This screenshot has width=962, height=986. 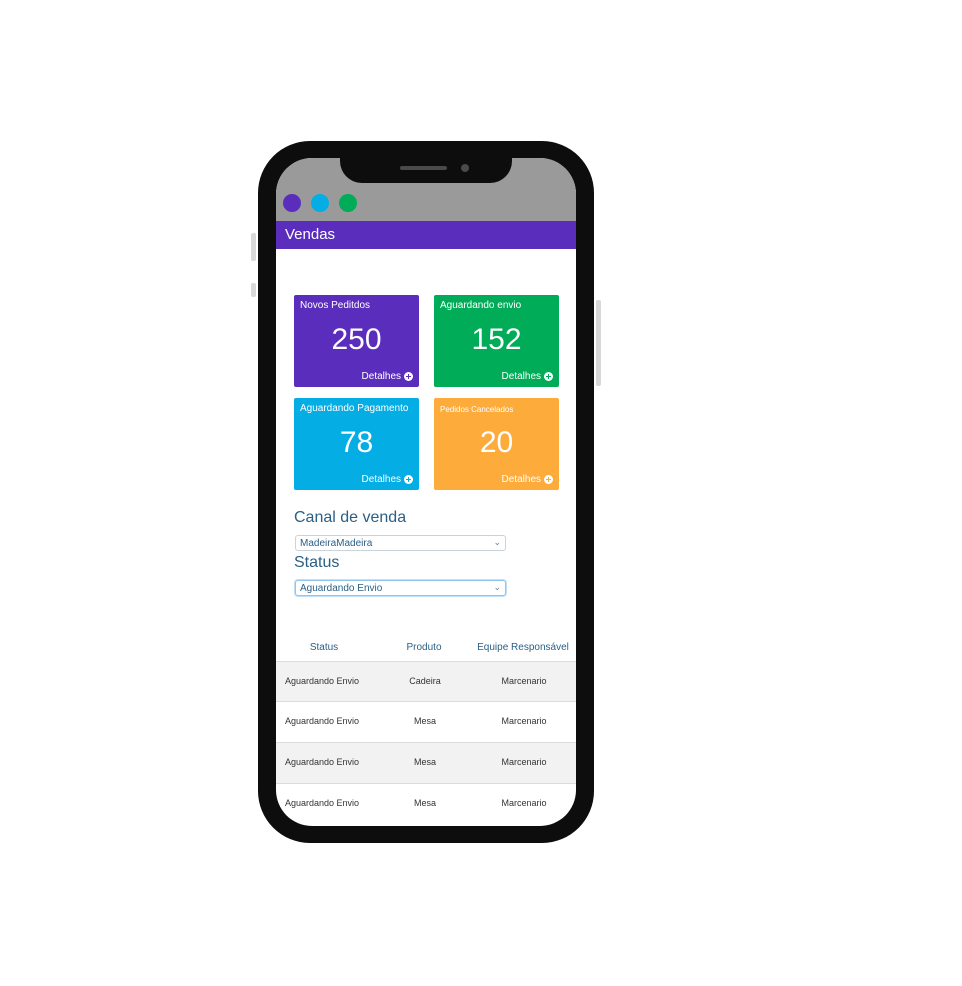 I want to click on card-value: 78, so click(x=356, y=442).